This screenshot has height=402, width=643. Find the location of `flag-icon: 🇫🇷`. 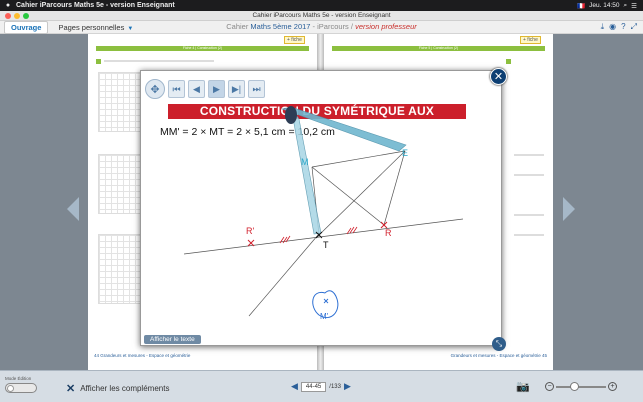

flag-icon: 🇫🇷 is located at coordinates (581, 6).